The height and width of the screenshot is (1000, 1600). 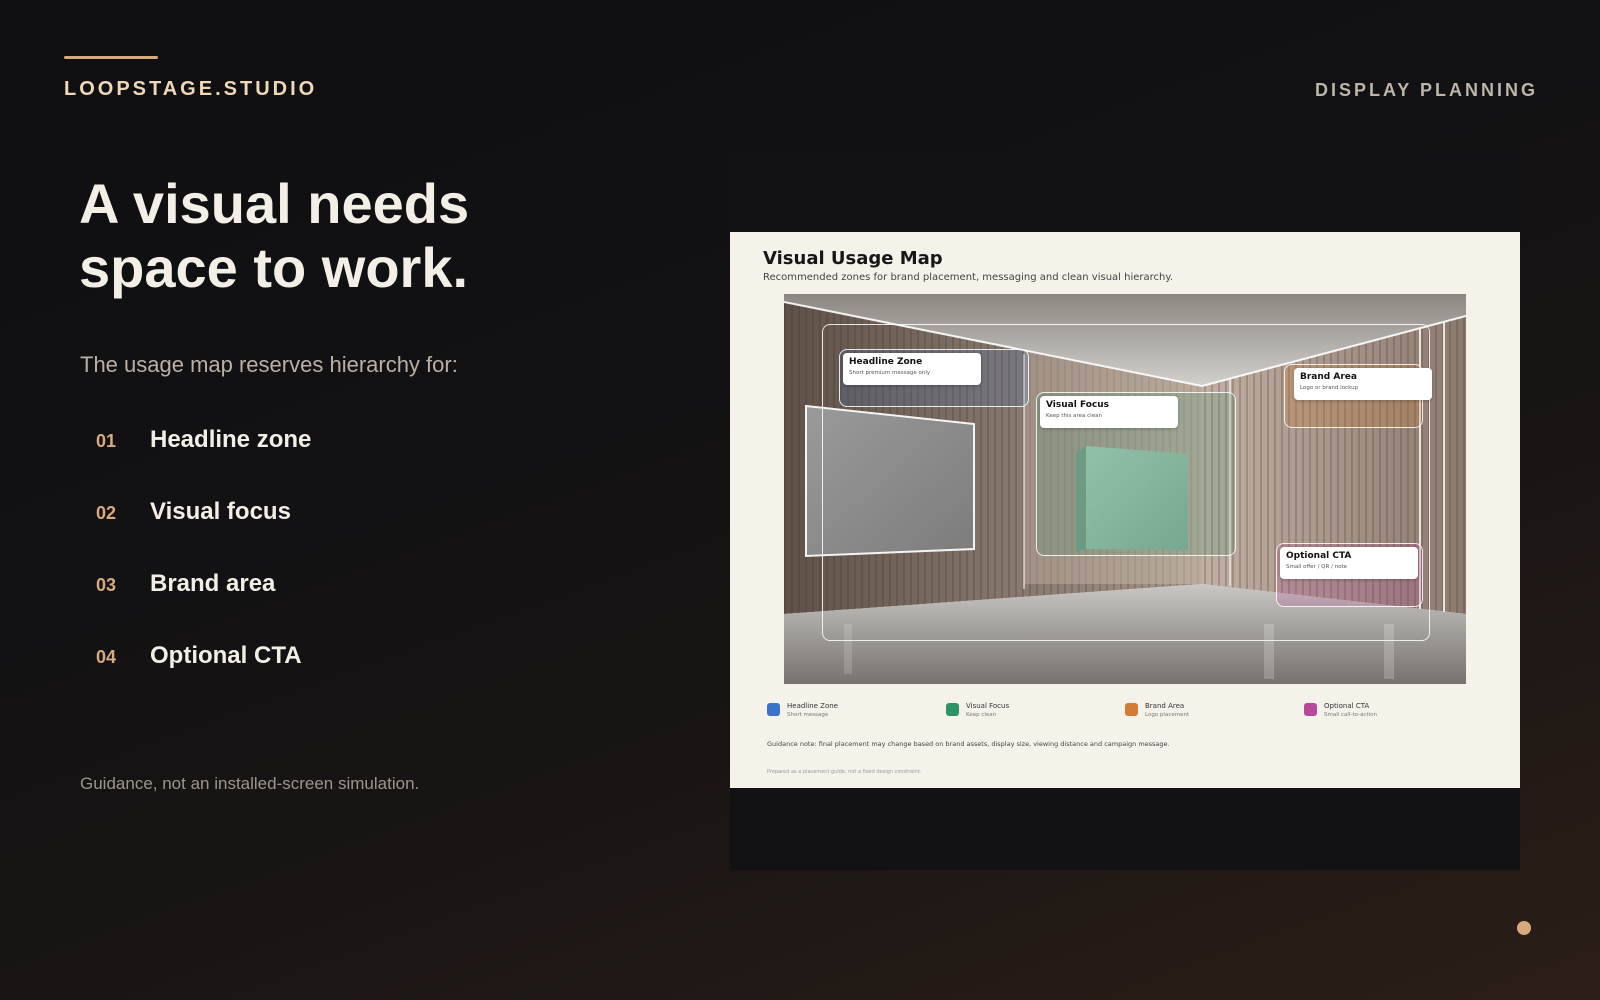 What do you see at coordinates (853, 258) in the screenshot?
I see `map-title: Visual Usage Map` at bounding box center [853, 258].